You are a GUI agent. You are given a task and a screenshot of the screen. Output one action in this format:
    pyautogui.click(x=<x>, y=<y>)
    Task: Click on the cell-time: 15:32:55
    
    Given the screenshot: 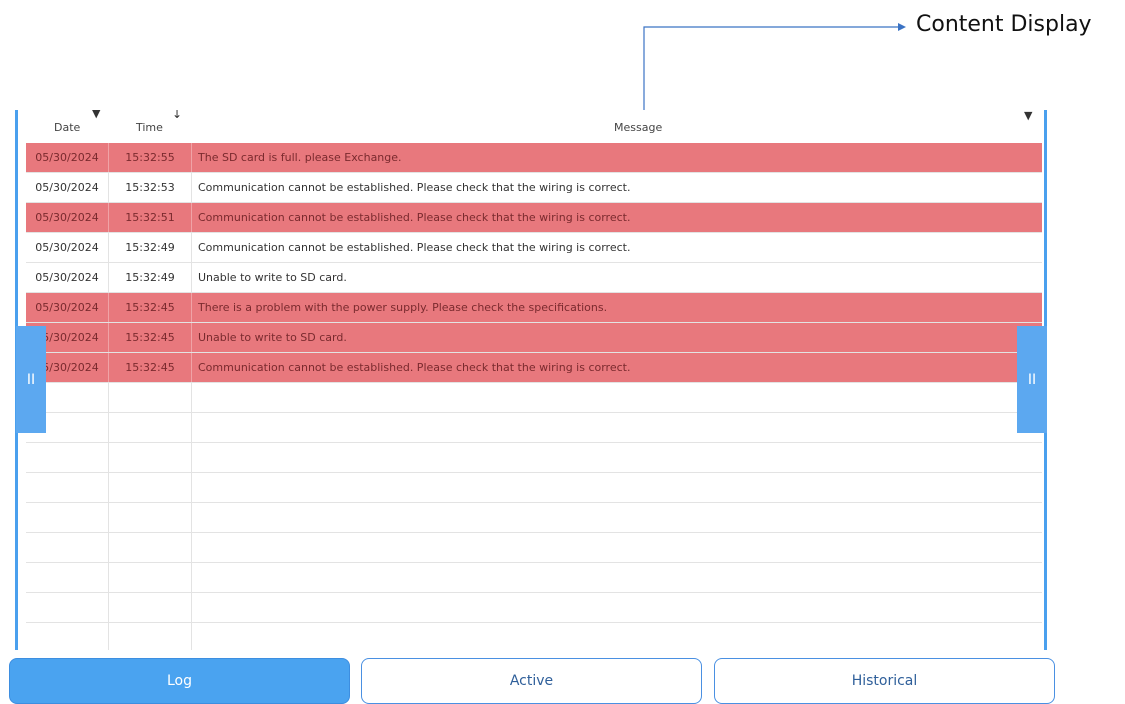 What is the action you would take?
    pyautogui.click(x=150, y=157)
    